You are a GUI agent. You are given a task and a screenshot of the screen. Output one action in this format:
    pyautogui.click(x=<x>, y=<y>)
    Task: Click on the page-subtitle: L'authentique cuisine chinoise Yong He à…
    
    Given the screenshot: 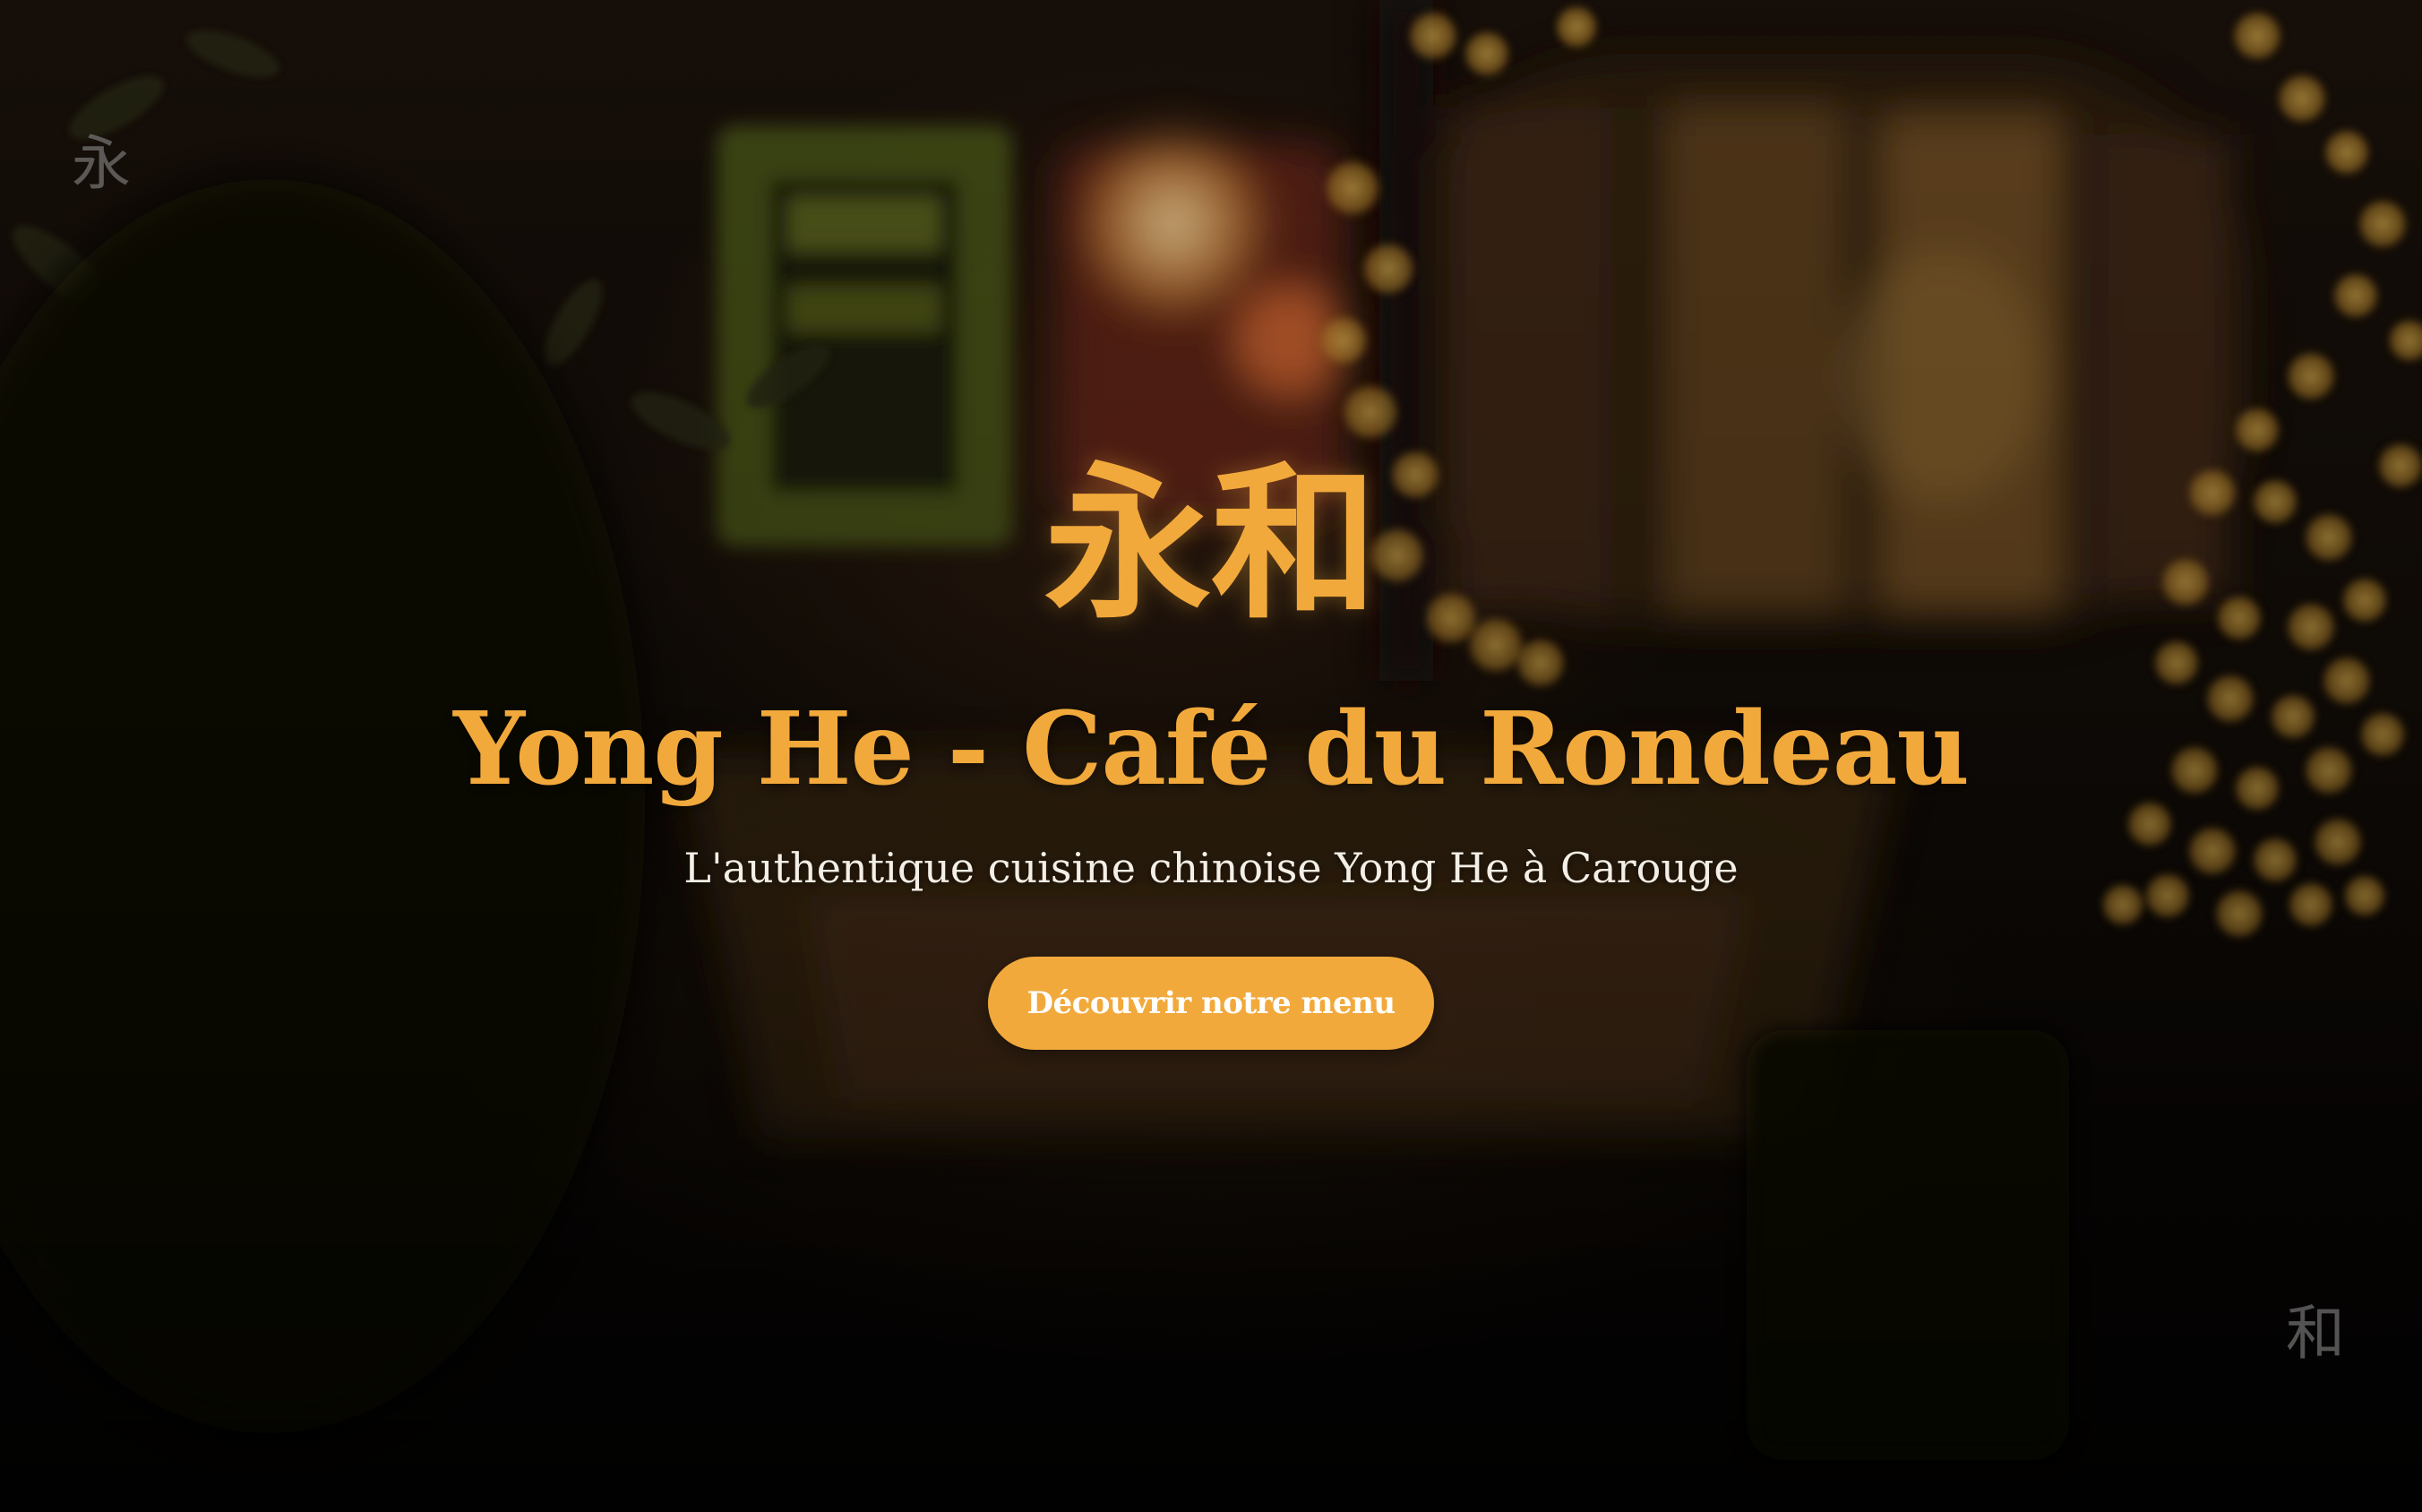 What is the action you would take?
    pyautogui.click(x=1211, y=868)
    